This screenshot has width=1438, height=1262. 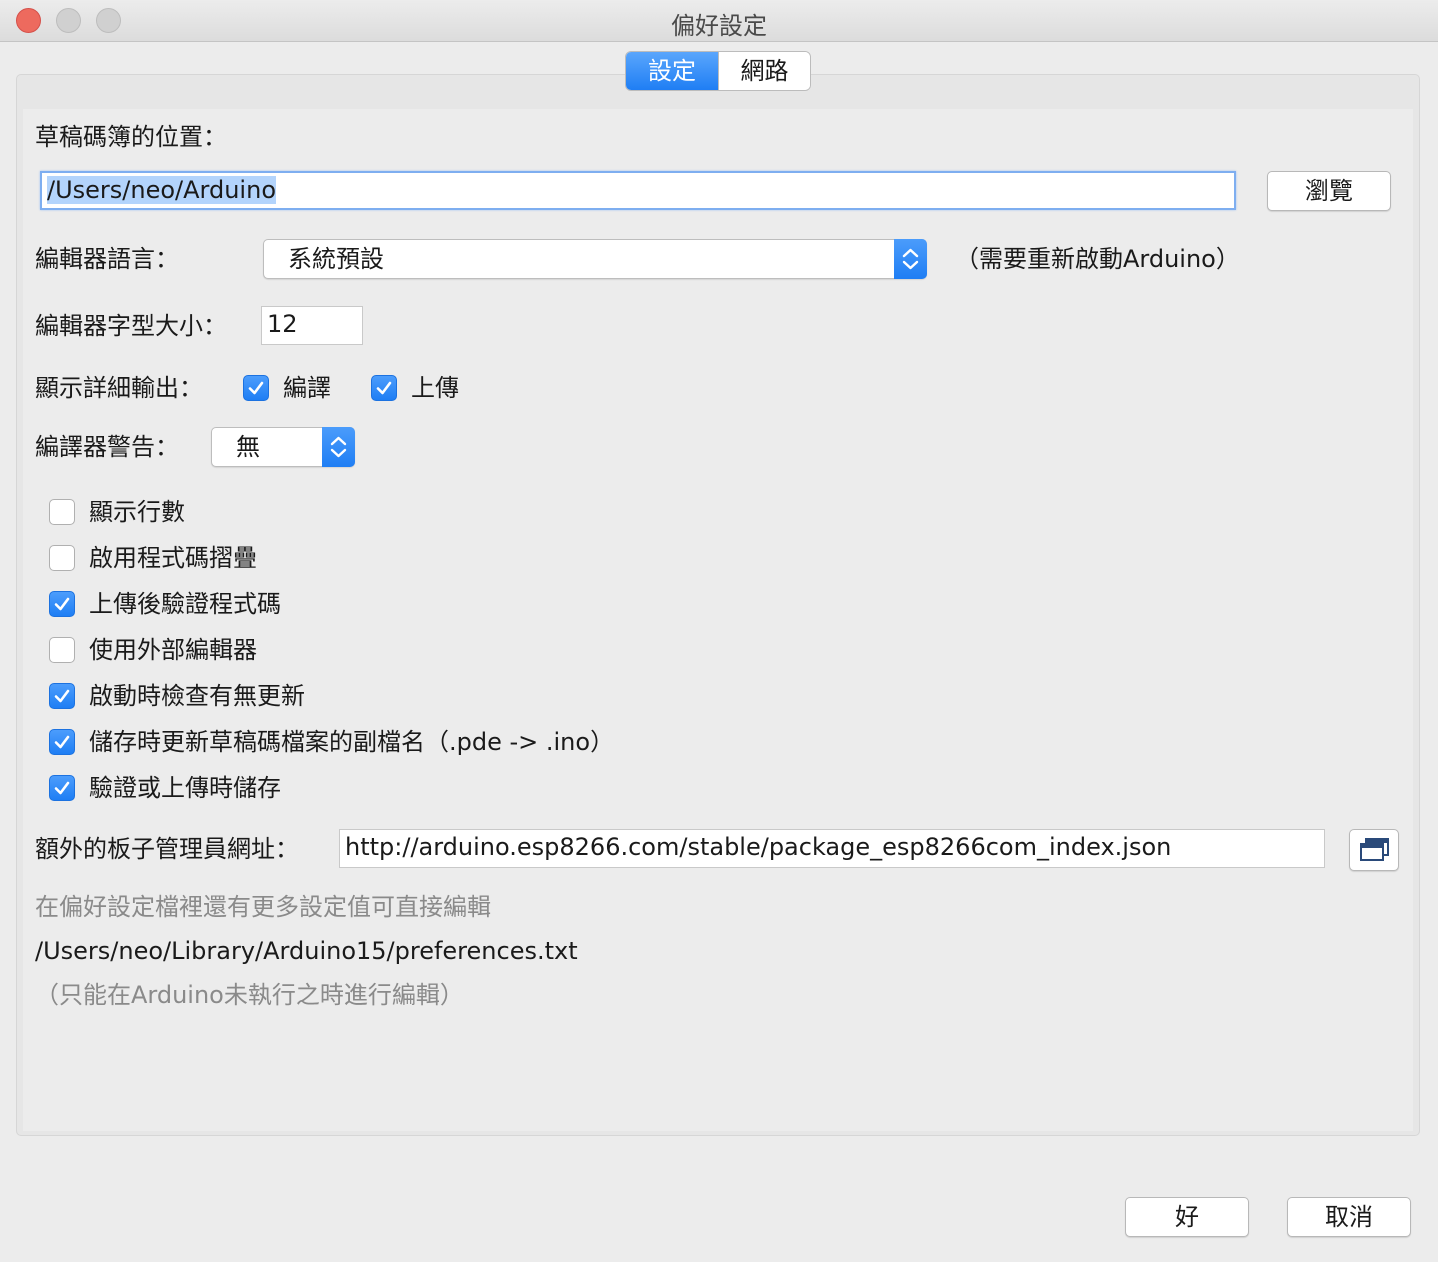 I want to click on window-title: 偏好設定, so click(x=719, y=26).